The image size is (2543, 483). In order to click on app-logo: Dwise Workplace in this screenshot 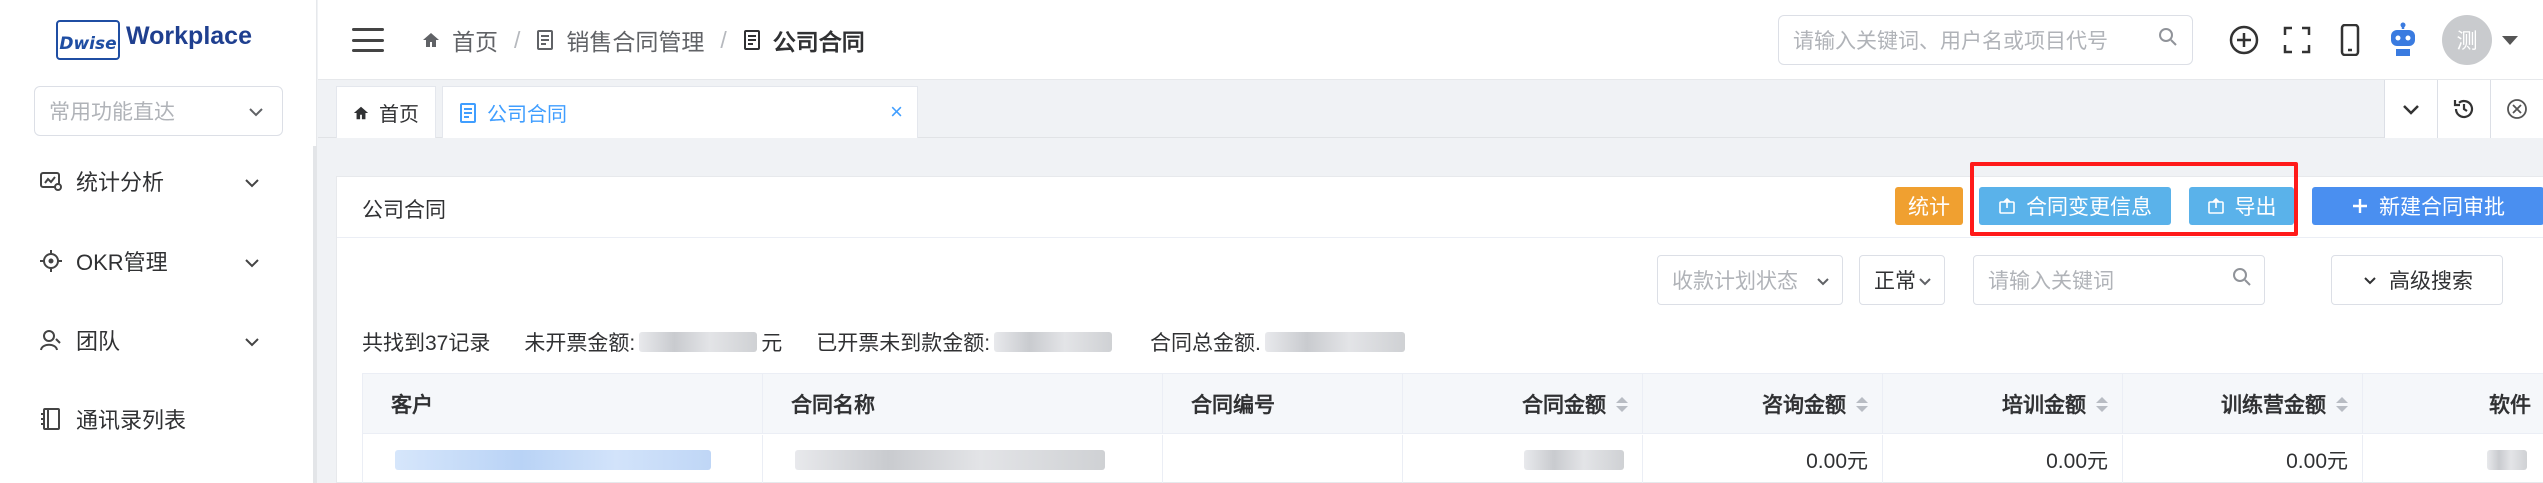, I will do `click(154, 40)`.